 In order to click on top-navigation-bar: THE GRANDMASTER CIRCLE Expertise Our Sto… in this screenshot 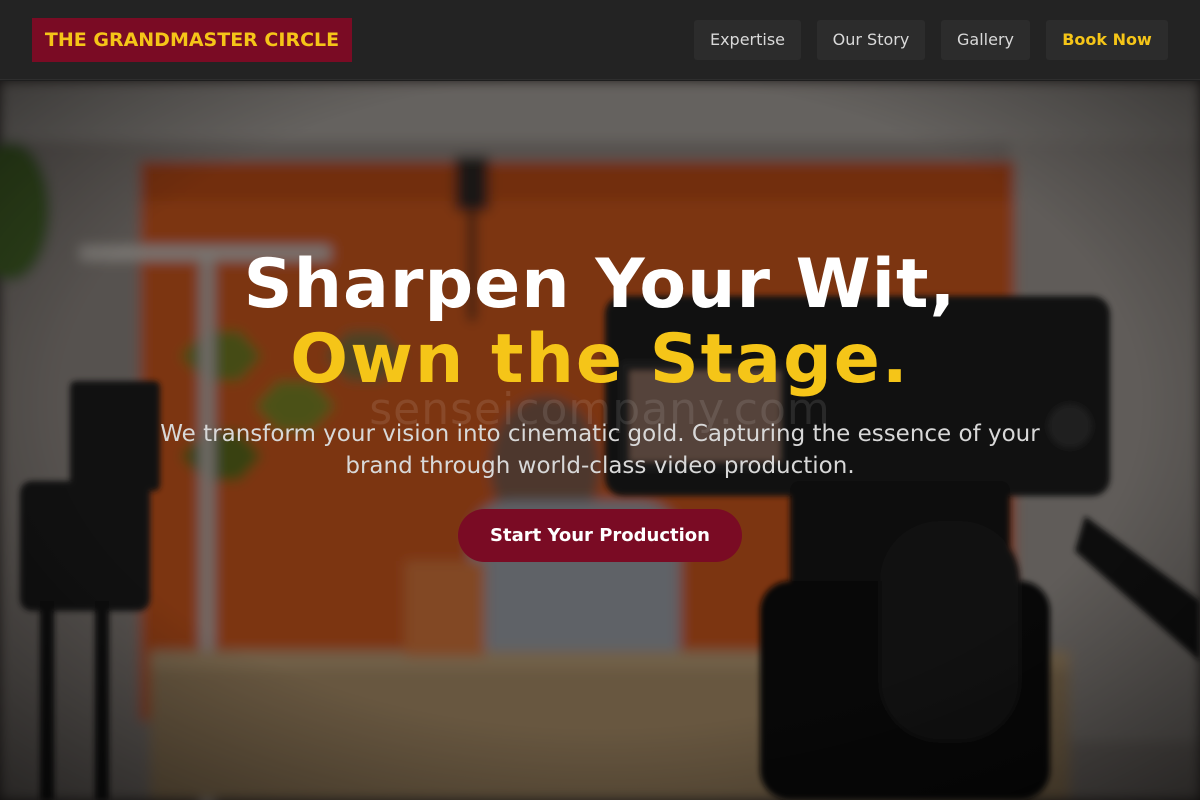, I will do `click(600, 40)`.